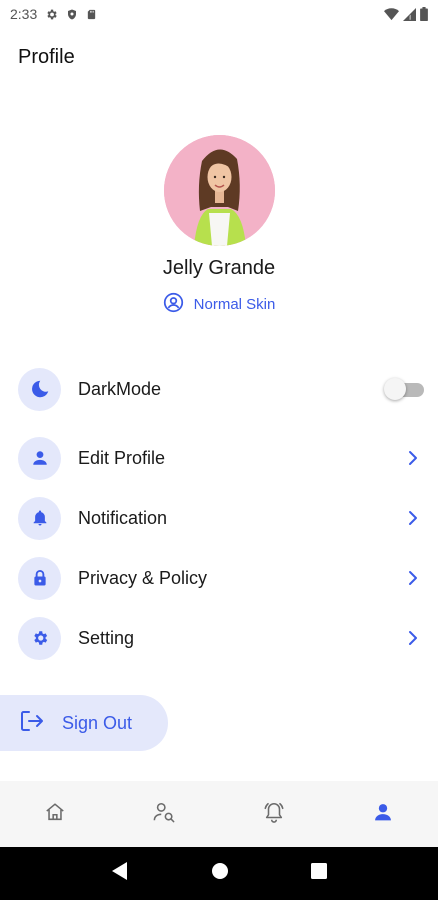 This screenshot has height=900, width=438. I want to click on menu-item-label: Notification, so click(123, 517).